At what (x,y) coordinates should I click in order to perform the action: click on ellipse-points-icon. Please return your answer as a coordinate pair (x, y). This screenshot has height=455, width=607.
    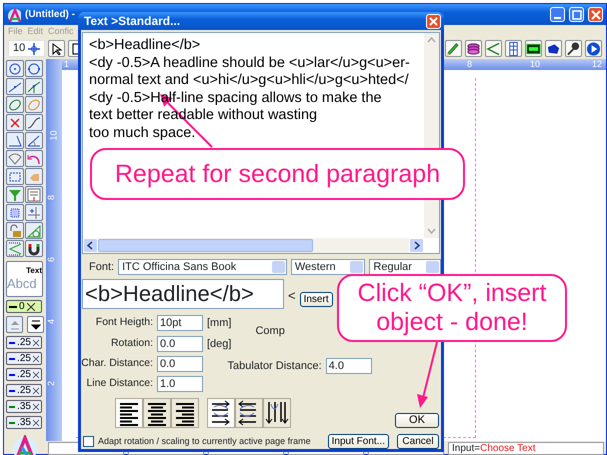
    Looking at the image, I should click on (34, 105).